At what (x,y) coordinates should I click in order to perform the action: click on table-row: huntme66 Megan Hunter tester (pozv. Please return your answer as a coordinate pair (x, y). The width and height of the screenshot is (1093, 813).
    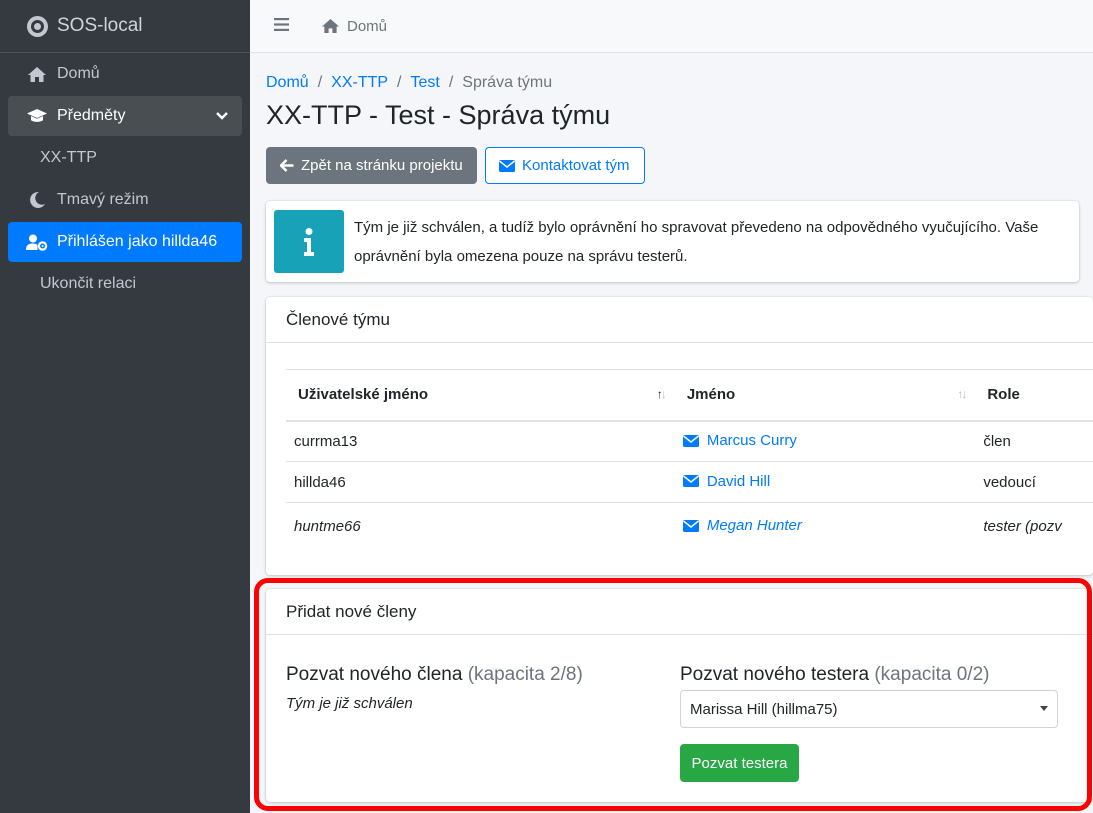
    Looking at the image, I should click on (689, 526).